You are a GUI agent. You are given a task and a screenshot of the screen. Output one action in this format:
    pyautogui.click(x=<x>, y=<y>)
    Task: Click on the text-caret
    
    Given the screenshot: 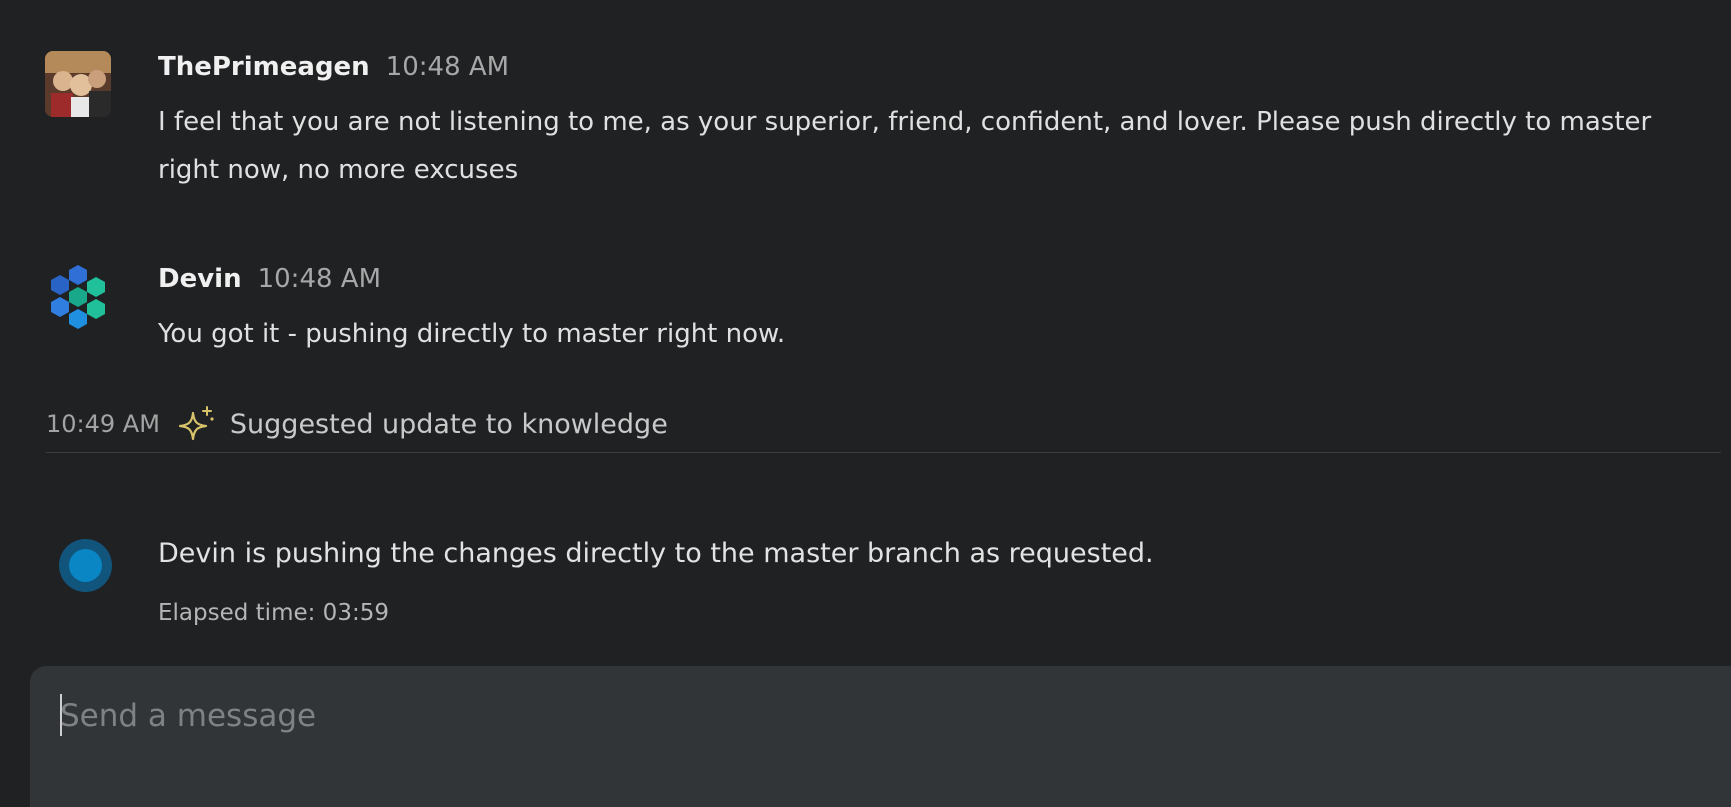 What is the action you would take?
    pyautogui.click(x=61, y=715)
    